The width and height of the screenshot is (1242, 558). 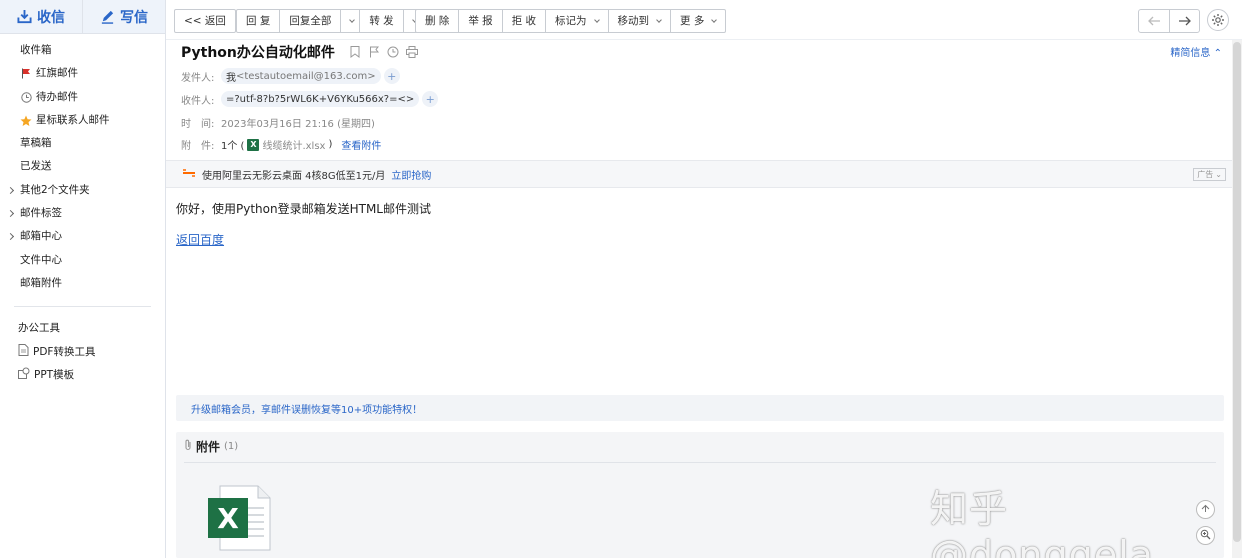 I want to click on mail-navigation, so click(x=1169, y=21).